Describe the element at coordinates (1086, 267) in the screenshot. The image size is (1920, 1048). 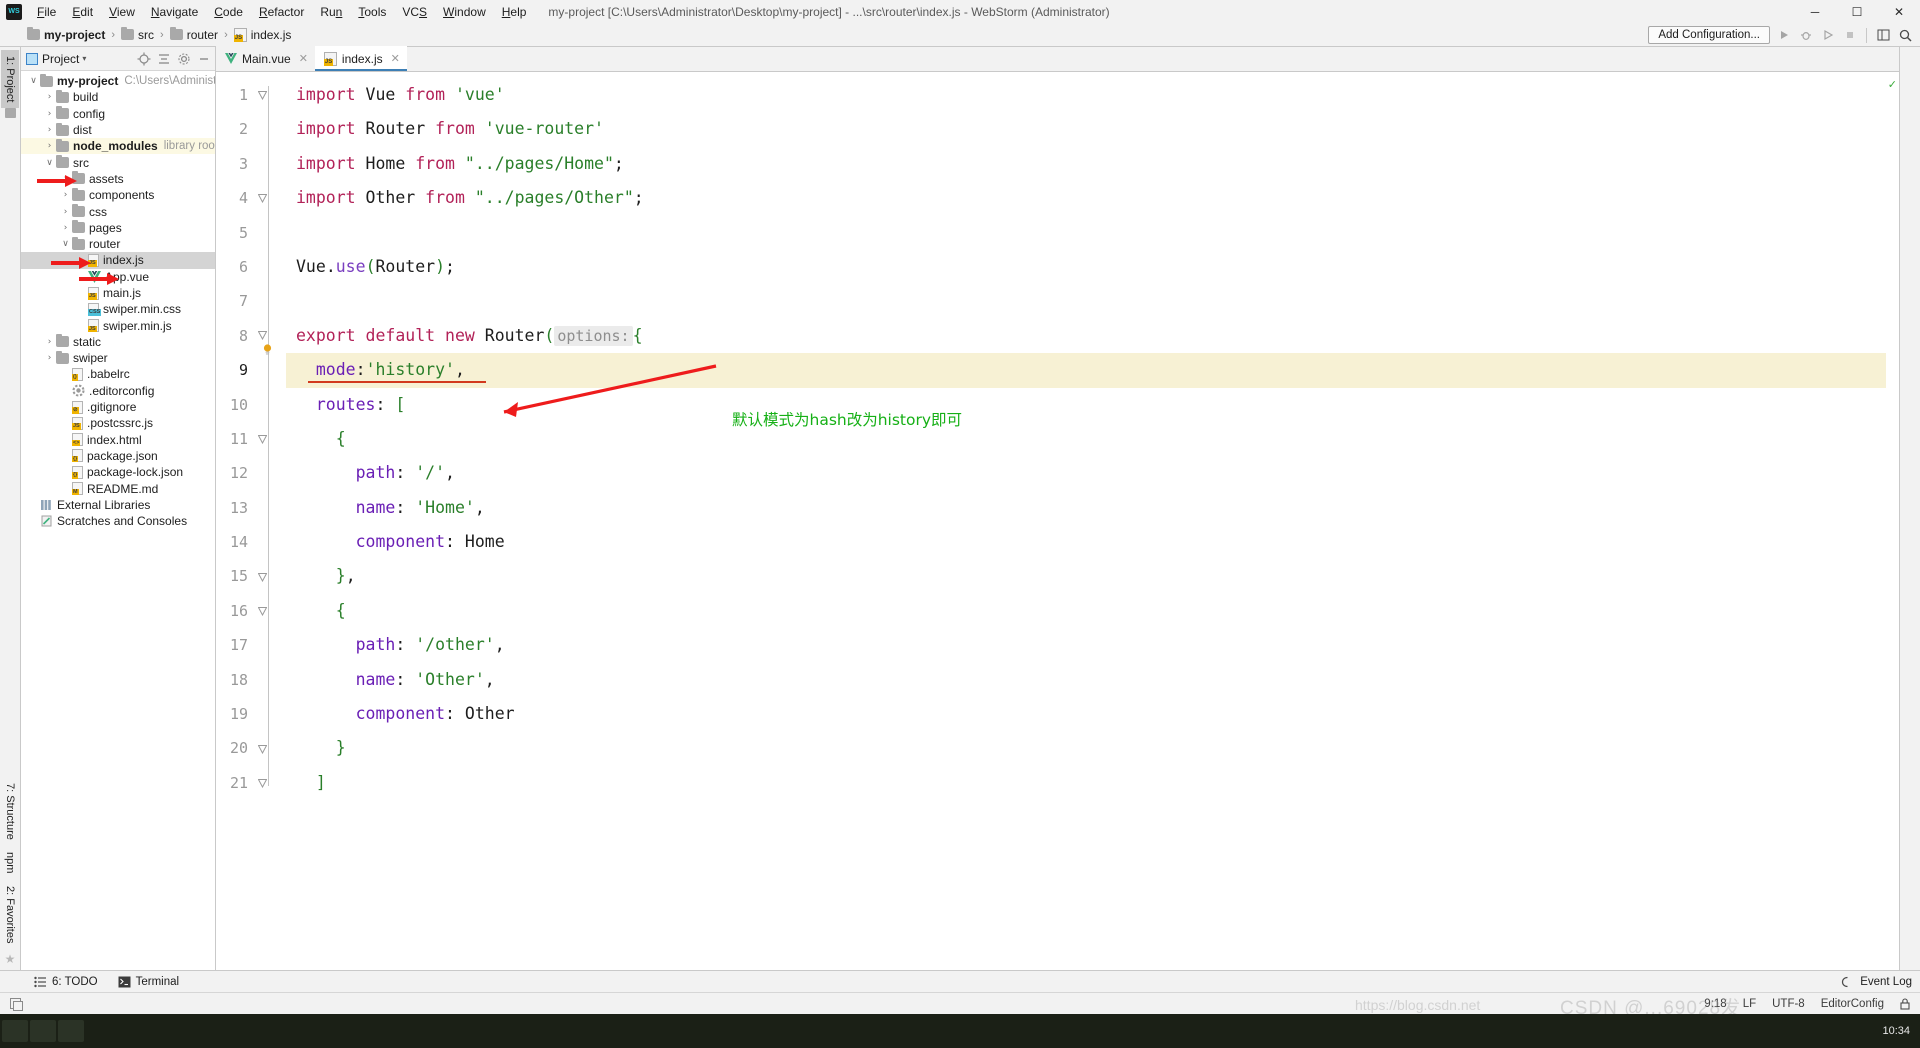
I see `code-line-6: Vue.use(Router);` at that location.